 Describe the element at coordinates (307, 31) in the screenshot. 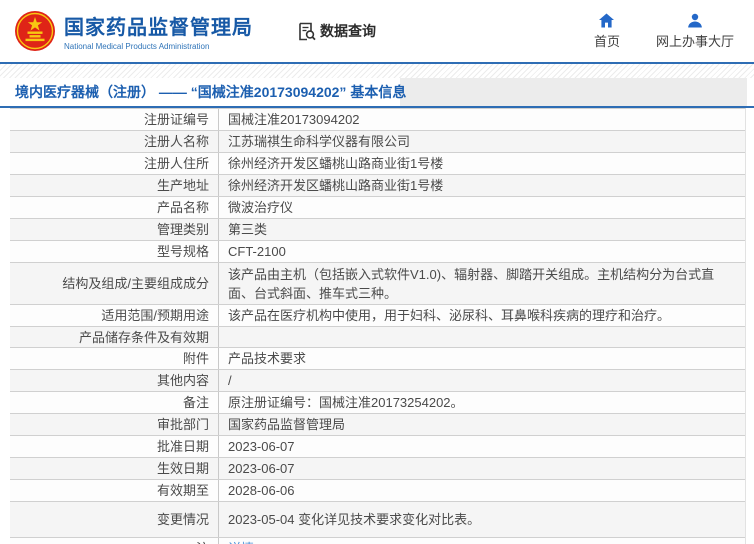

I see `doc-search-icon` at that location.